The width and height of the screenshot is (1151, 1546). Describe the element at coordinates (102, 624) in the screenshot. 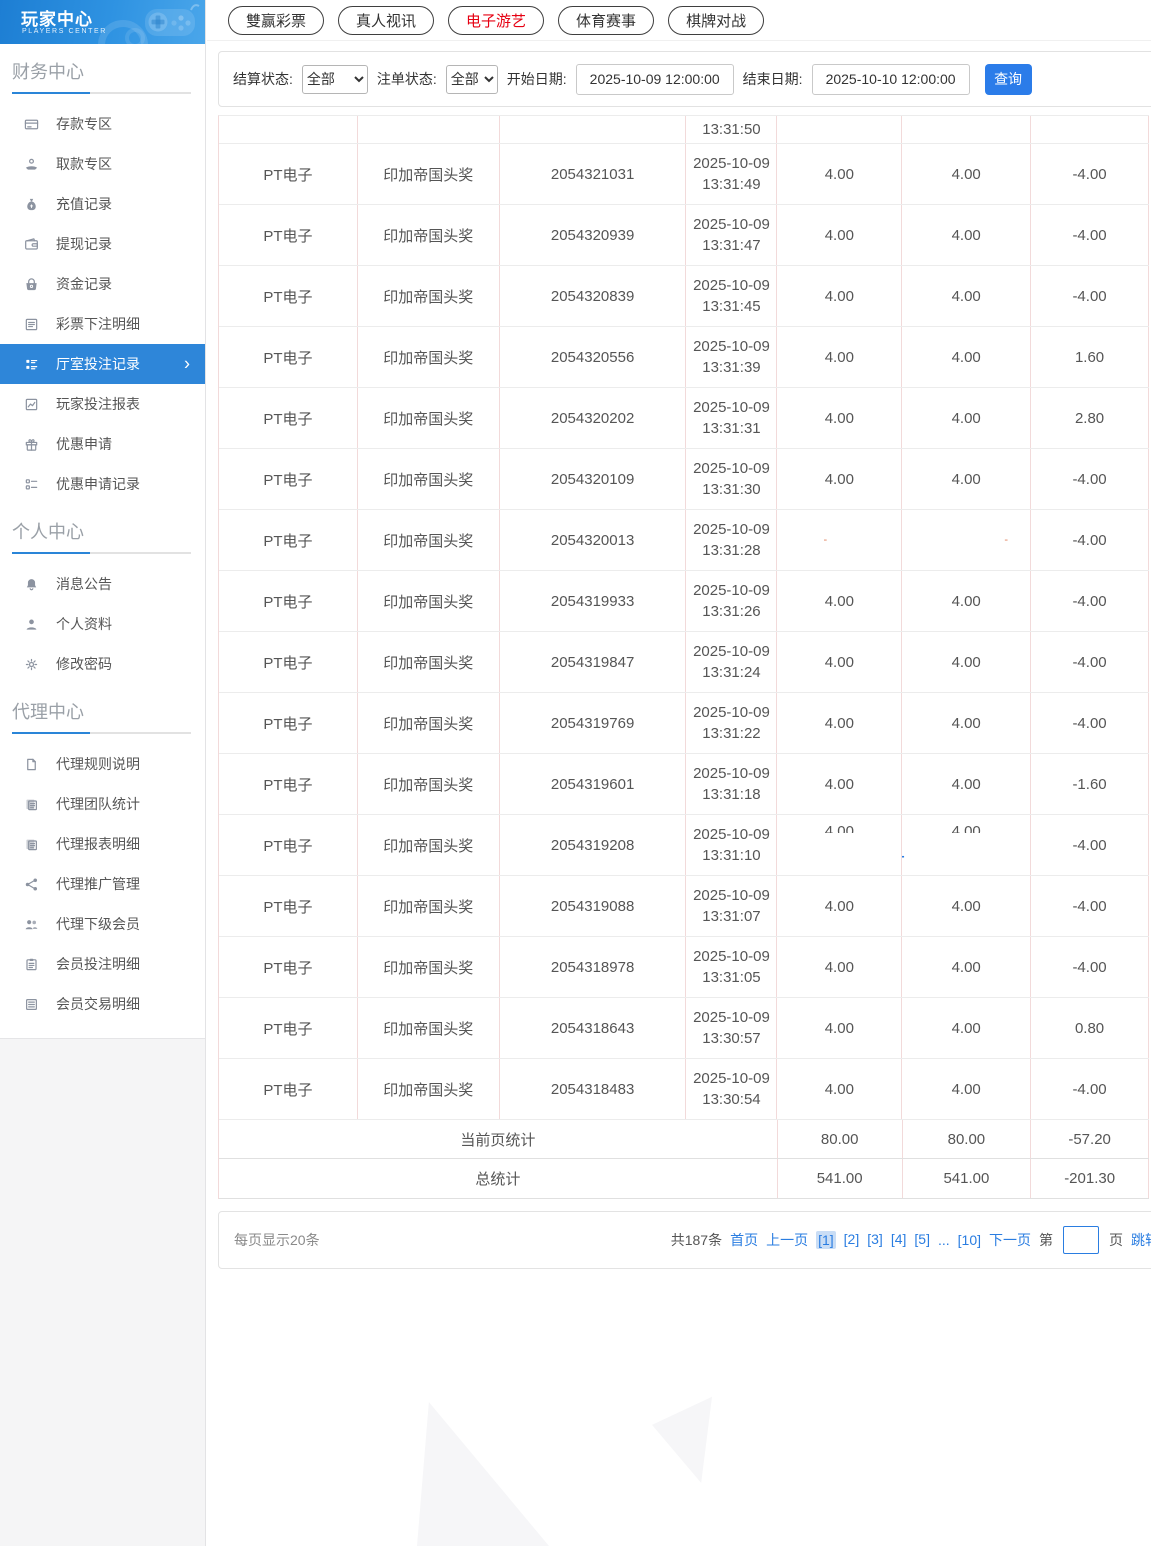

I see `sidebar-item-profile: 个人资料 ›` at that location.